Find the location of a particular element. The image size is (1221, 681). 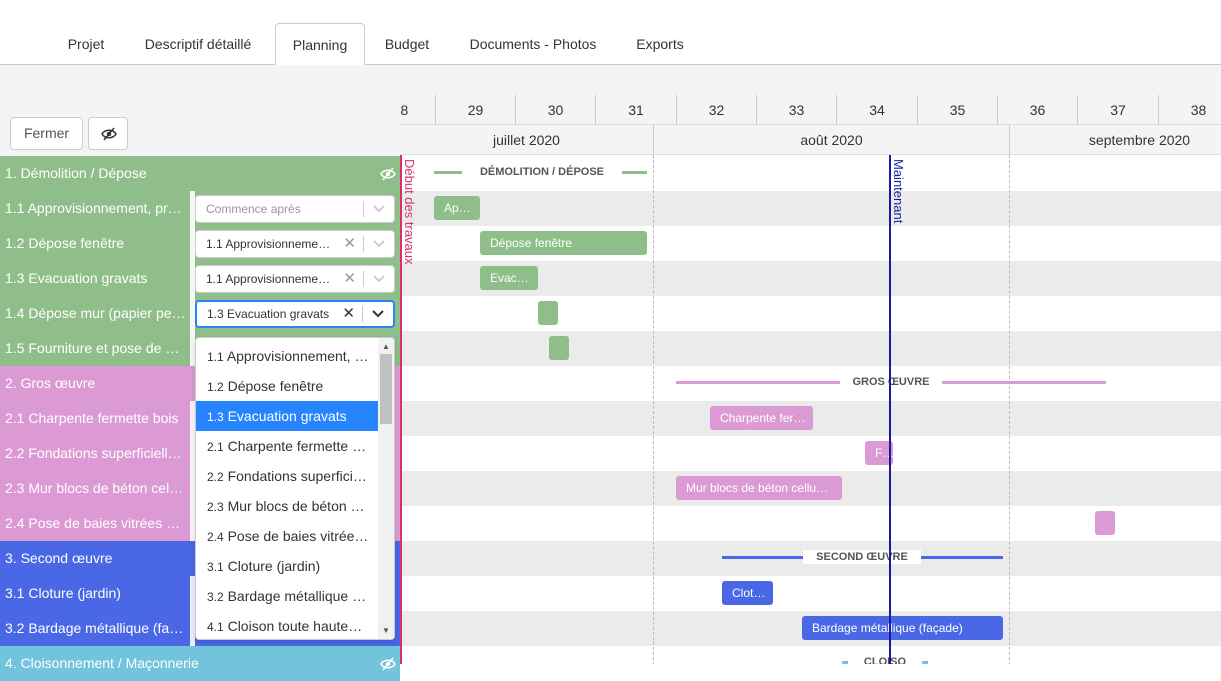

week-cell: 28 is located at coordinates (417, 110).